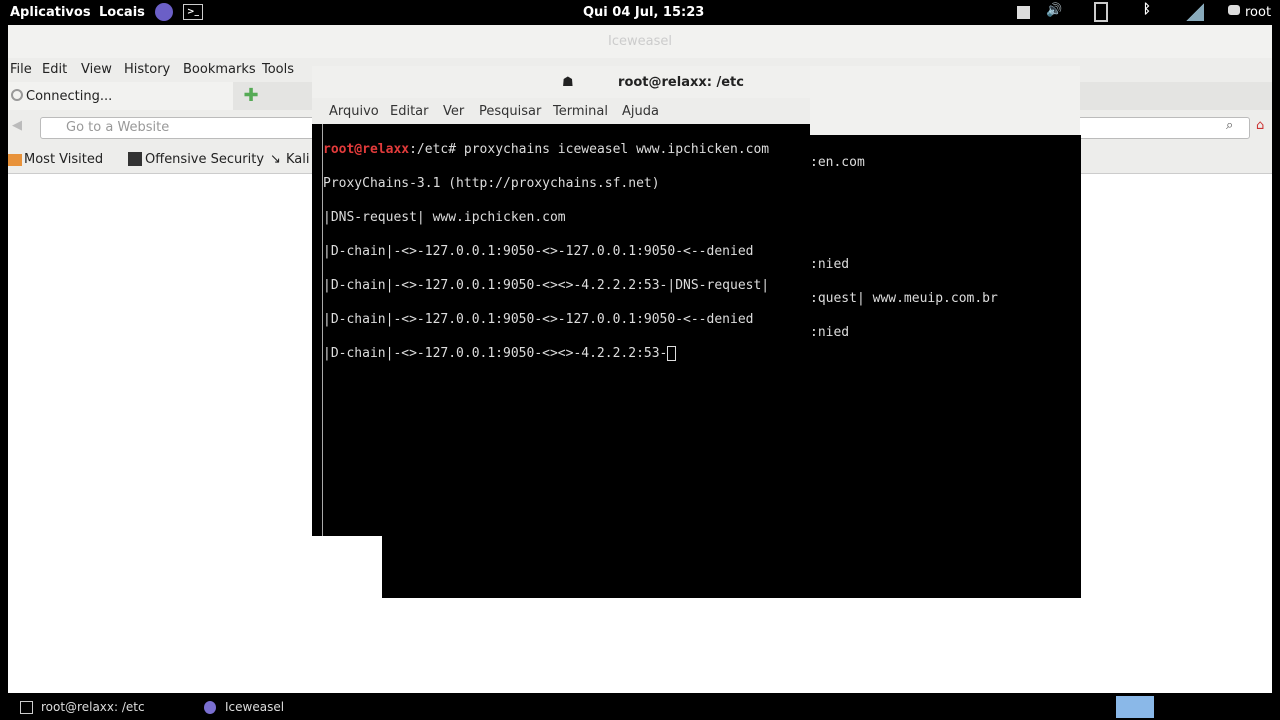 The height and width of the screenshot is (720, 1280). What do you see at coordinates (1101, 12) in the screenshot?
I see `battery-icon` at bounding box center [1101, 12].